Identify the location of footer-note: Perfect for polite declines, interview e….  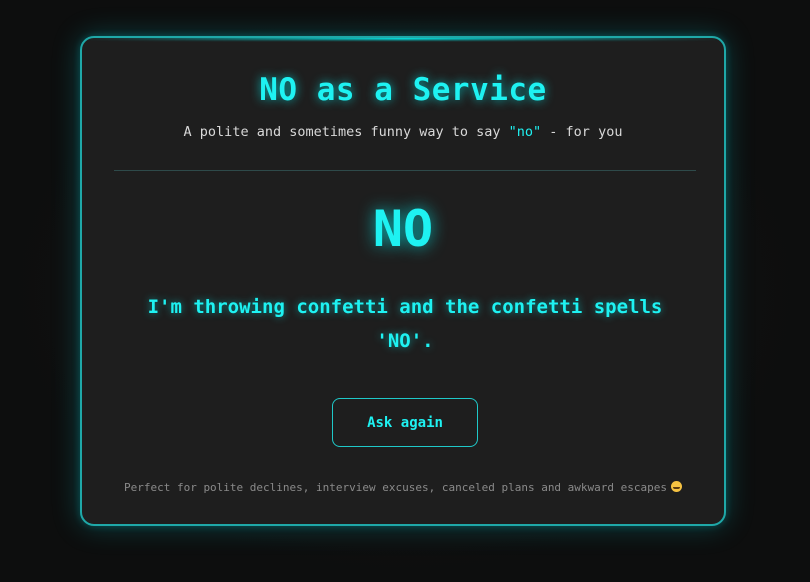
(403, 487).